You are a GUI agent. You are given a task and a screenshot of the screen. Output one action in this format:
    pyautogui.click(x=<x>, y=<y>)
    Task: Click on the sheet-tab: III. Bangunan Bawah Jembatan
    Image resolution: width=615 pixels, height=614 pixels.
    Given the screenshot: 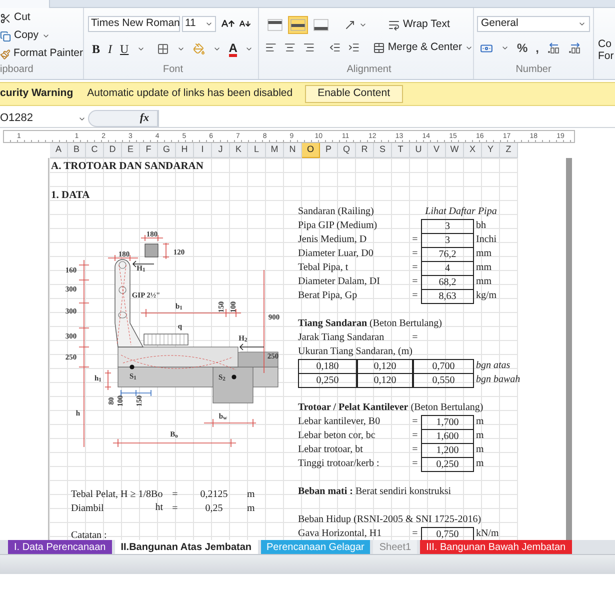 What is the action you would take?
    pyautogui.click(x=496, y=547)
    